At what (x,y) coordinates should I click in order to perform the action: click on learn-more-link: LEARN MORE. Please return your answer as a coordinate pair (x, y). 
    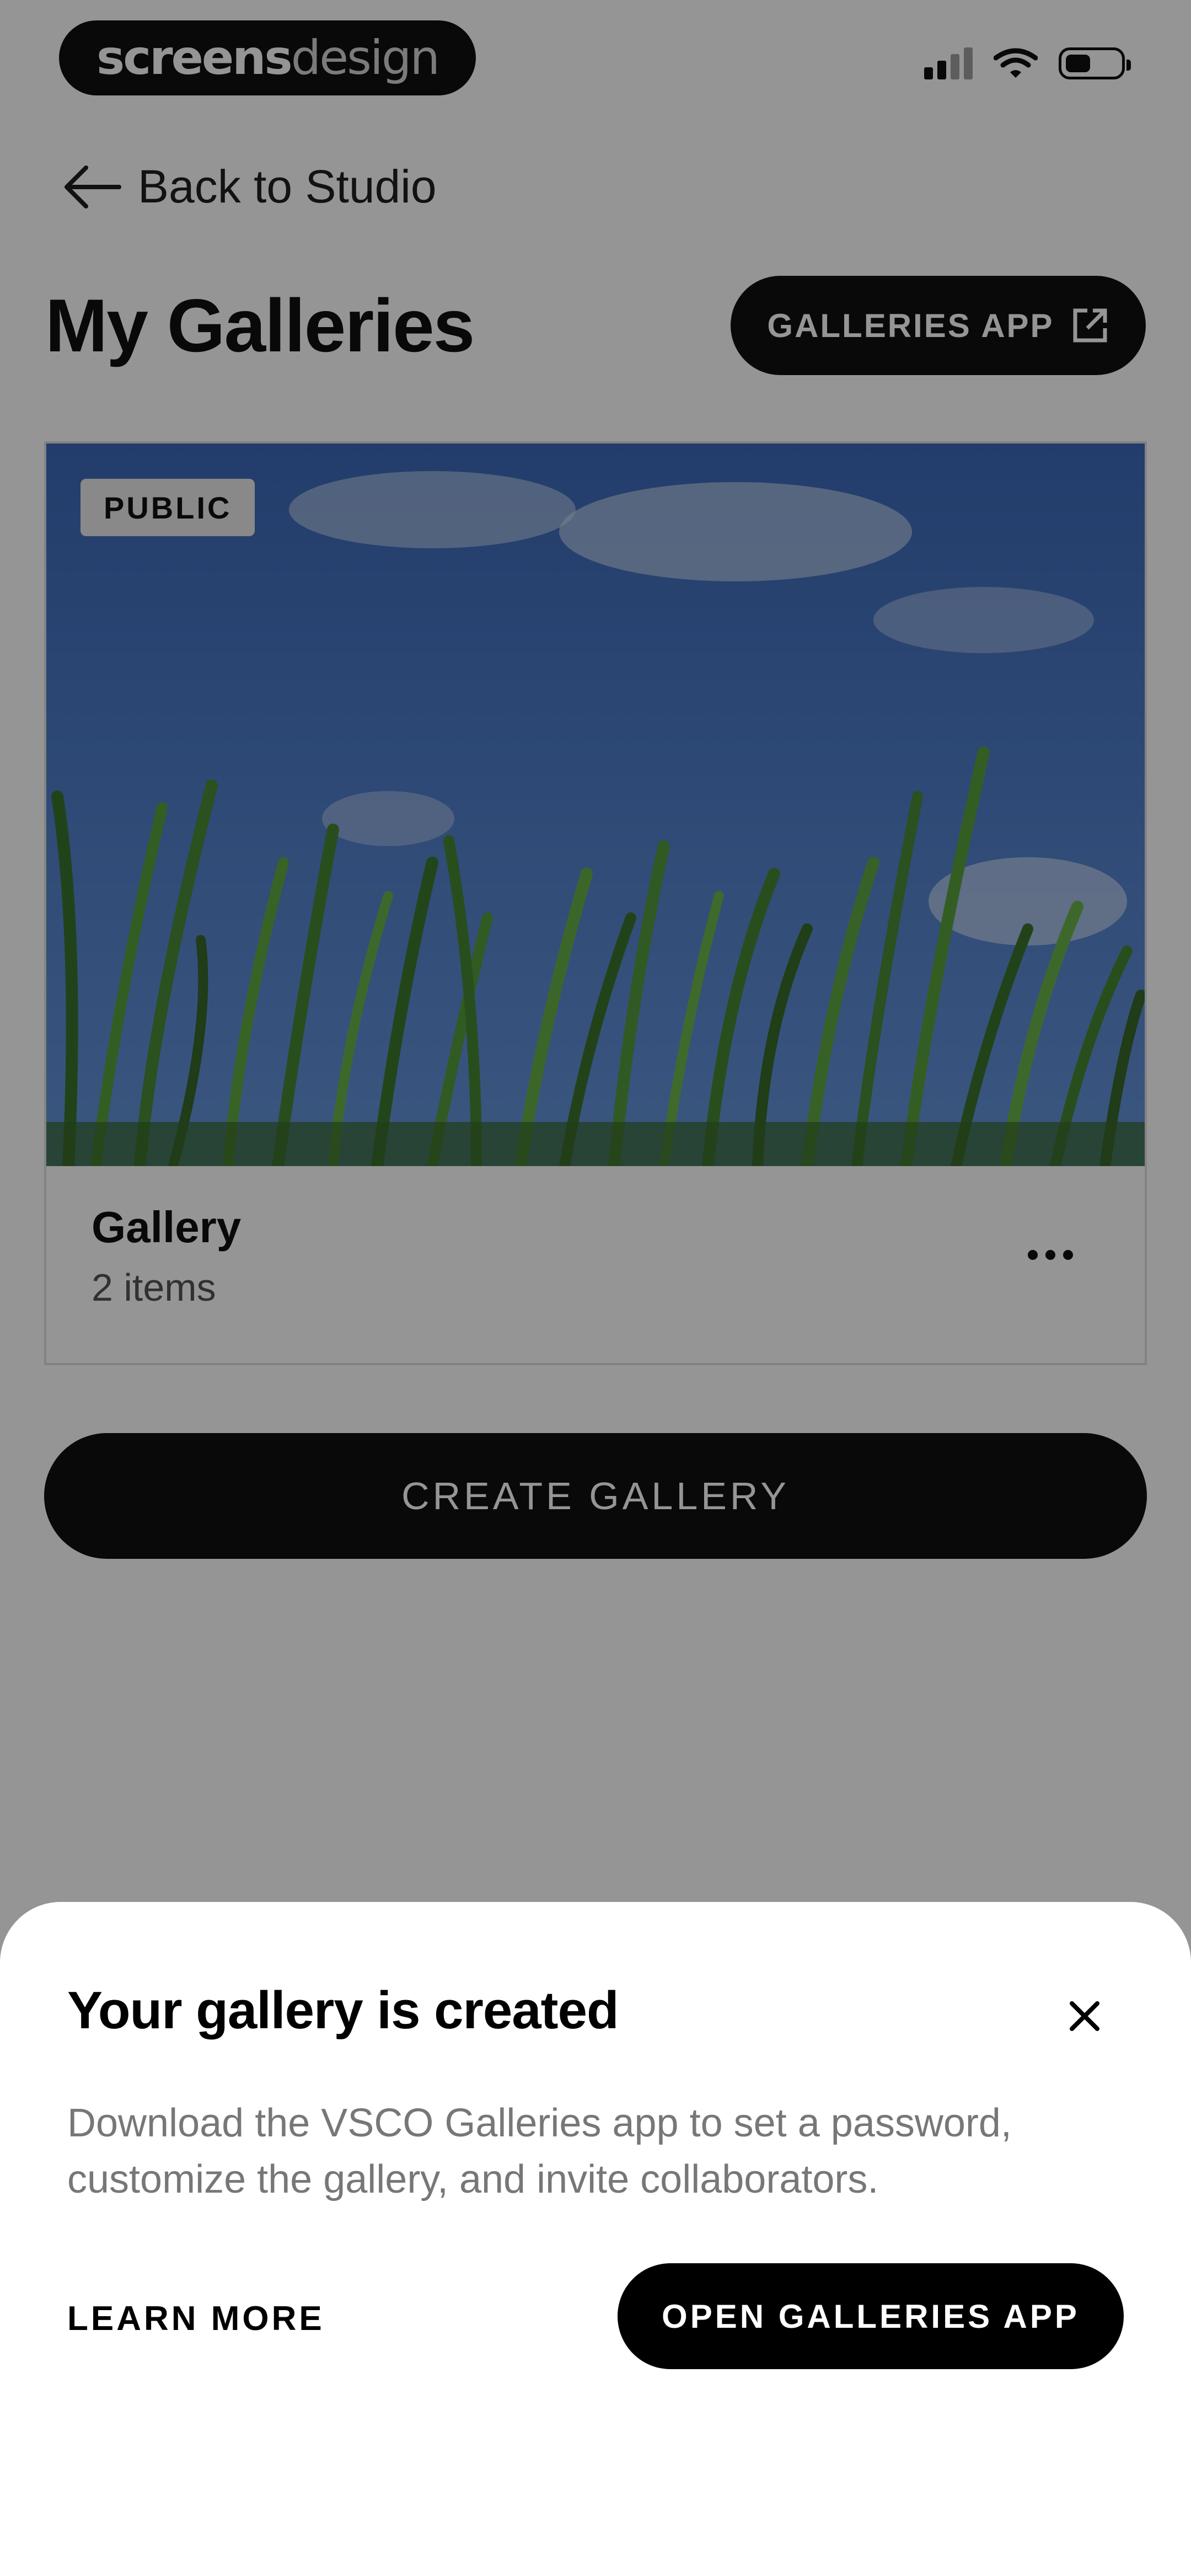
    Looking at the image, I should click on (196, 2318).